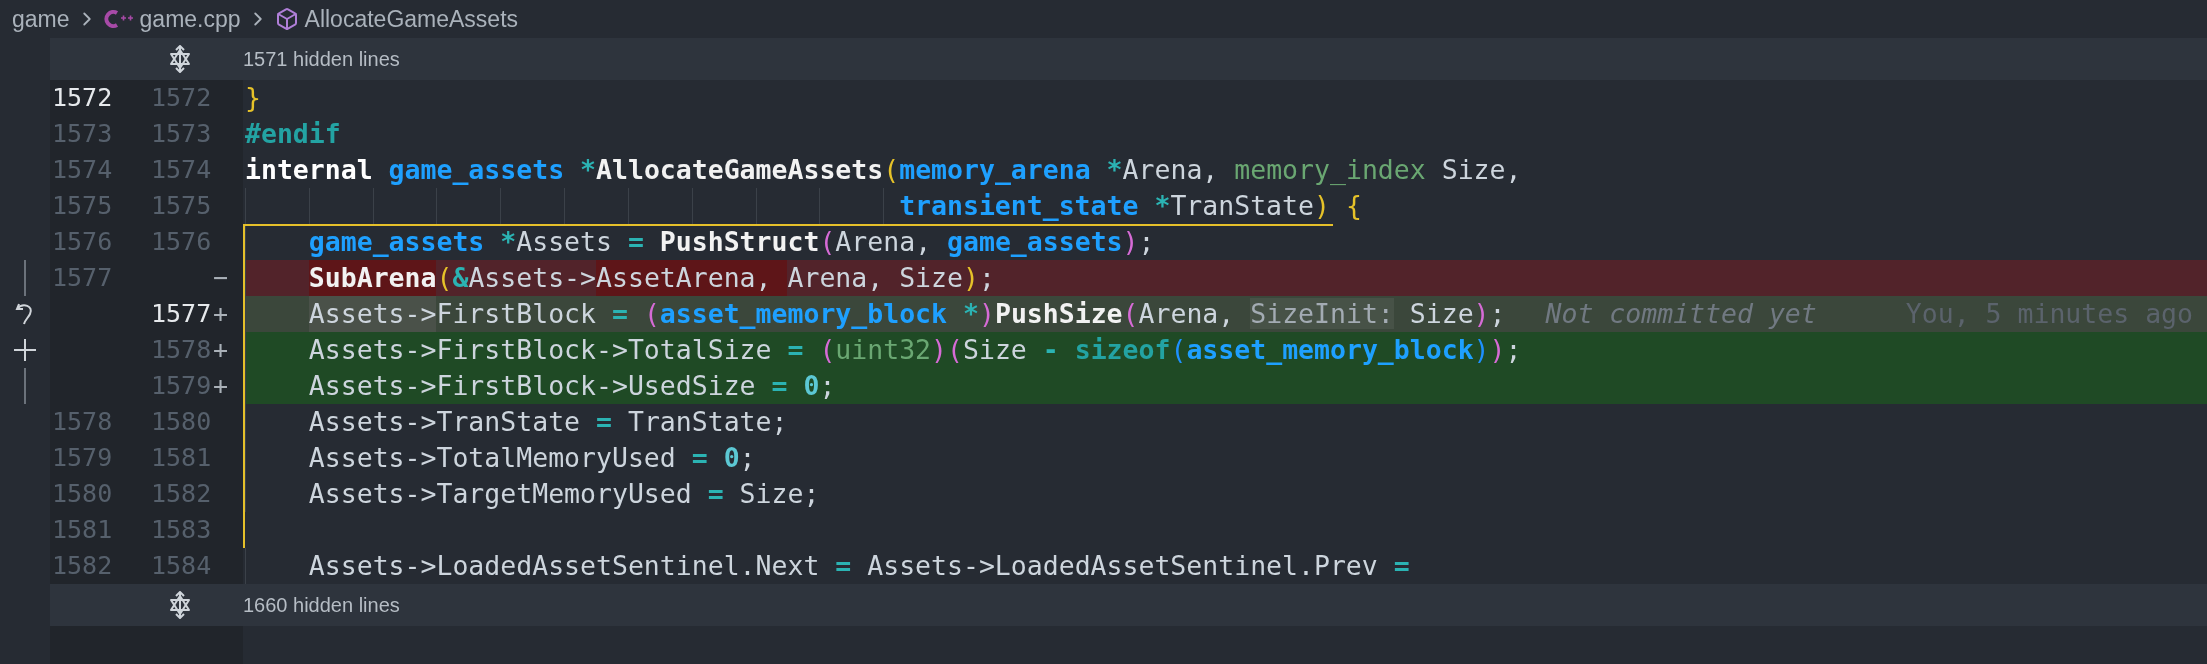 This screenshot has width=2207, height=664. Describe the element at coordinates (293, 134) in the screenshot. I see `code-line: #endif` at that location.